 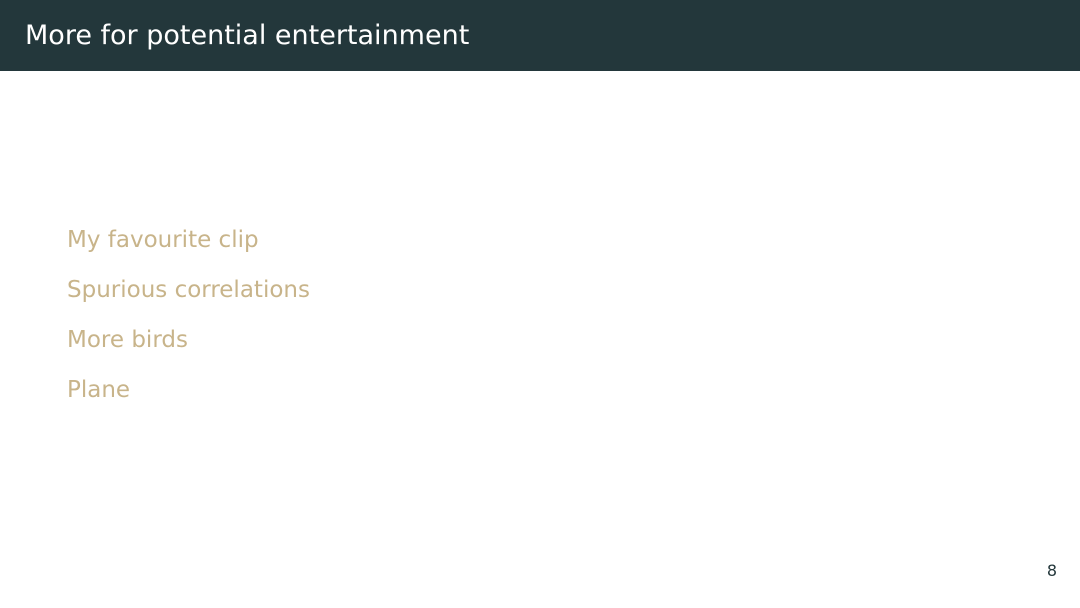 What do you see at coordinates (1051, 570) in the screenshot?
I see `page-number: 8` at bounding box center [1051, 570].